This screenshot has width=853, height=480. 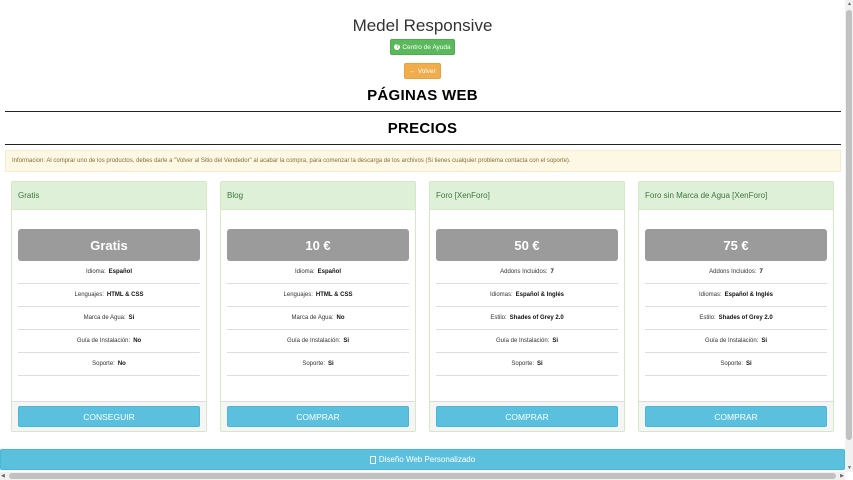 I want to click on plan-feature: Marca de Agua: Si, so click(x=109, y=318).